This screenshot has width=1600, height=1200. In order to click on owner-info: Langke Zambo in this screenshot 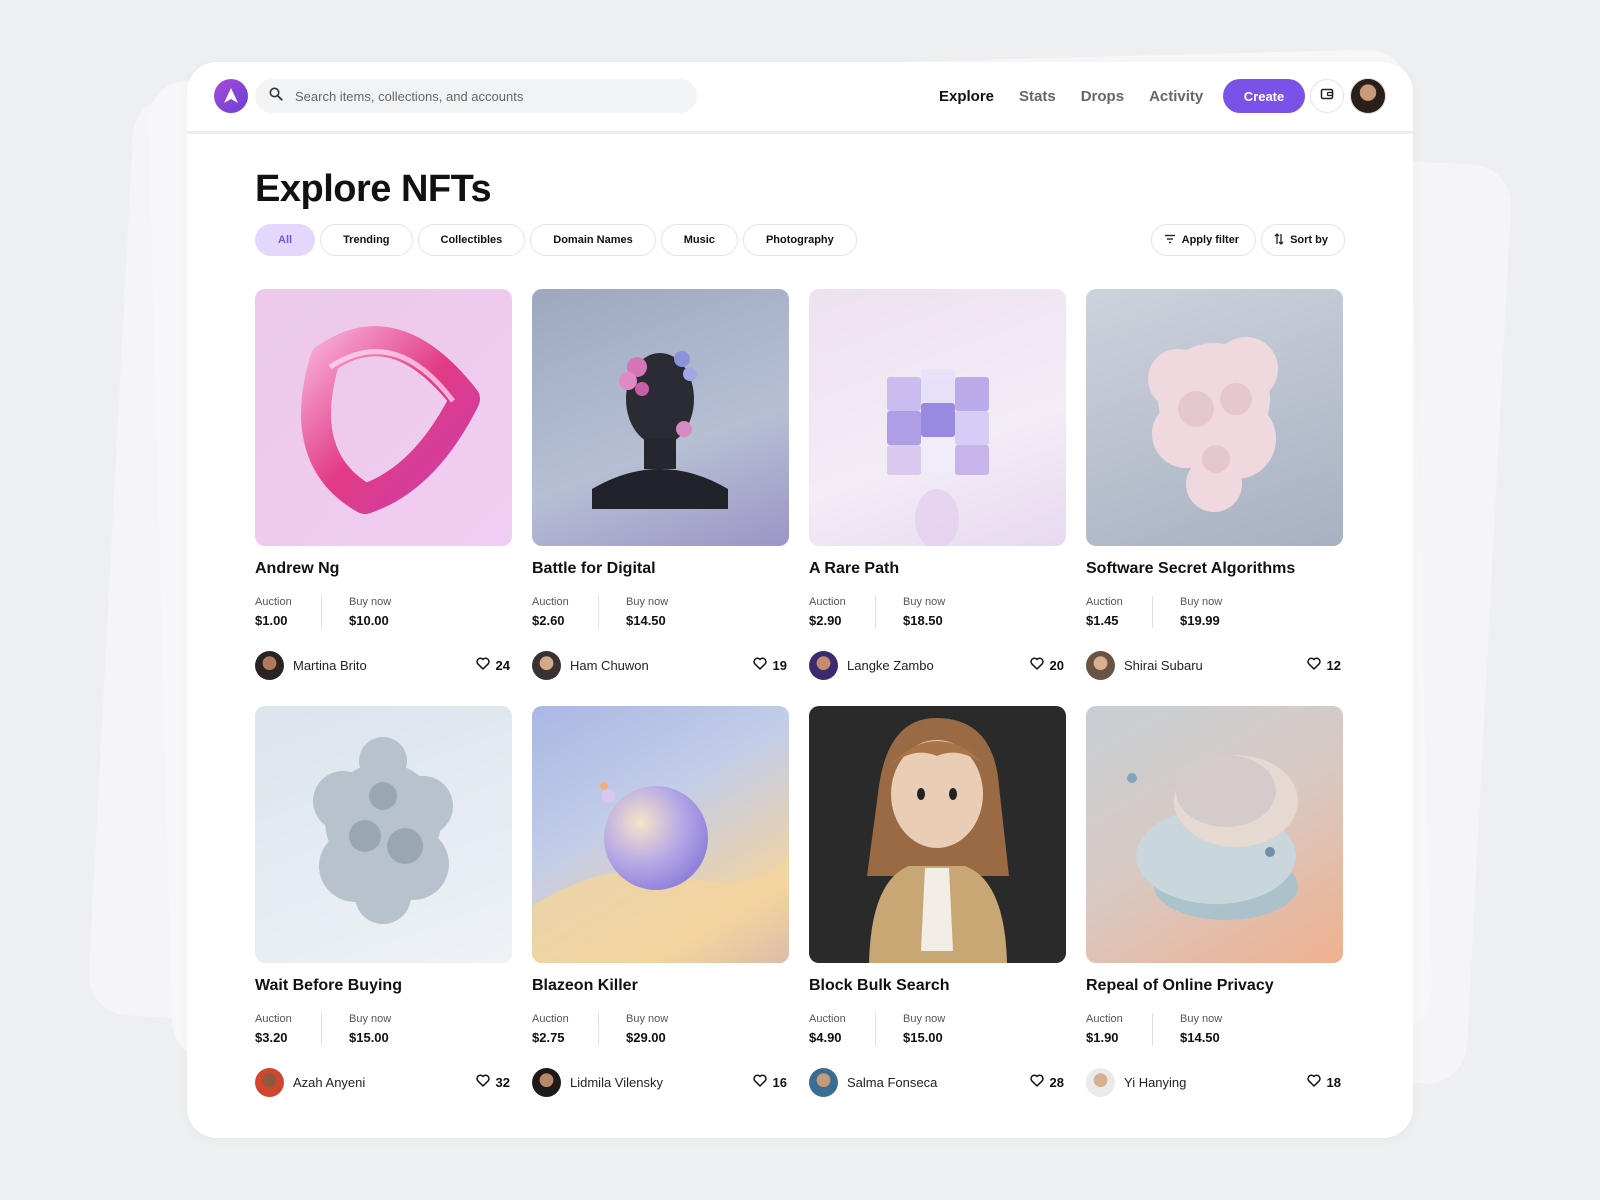, I will do `click(871, 665)`.